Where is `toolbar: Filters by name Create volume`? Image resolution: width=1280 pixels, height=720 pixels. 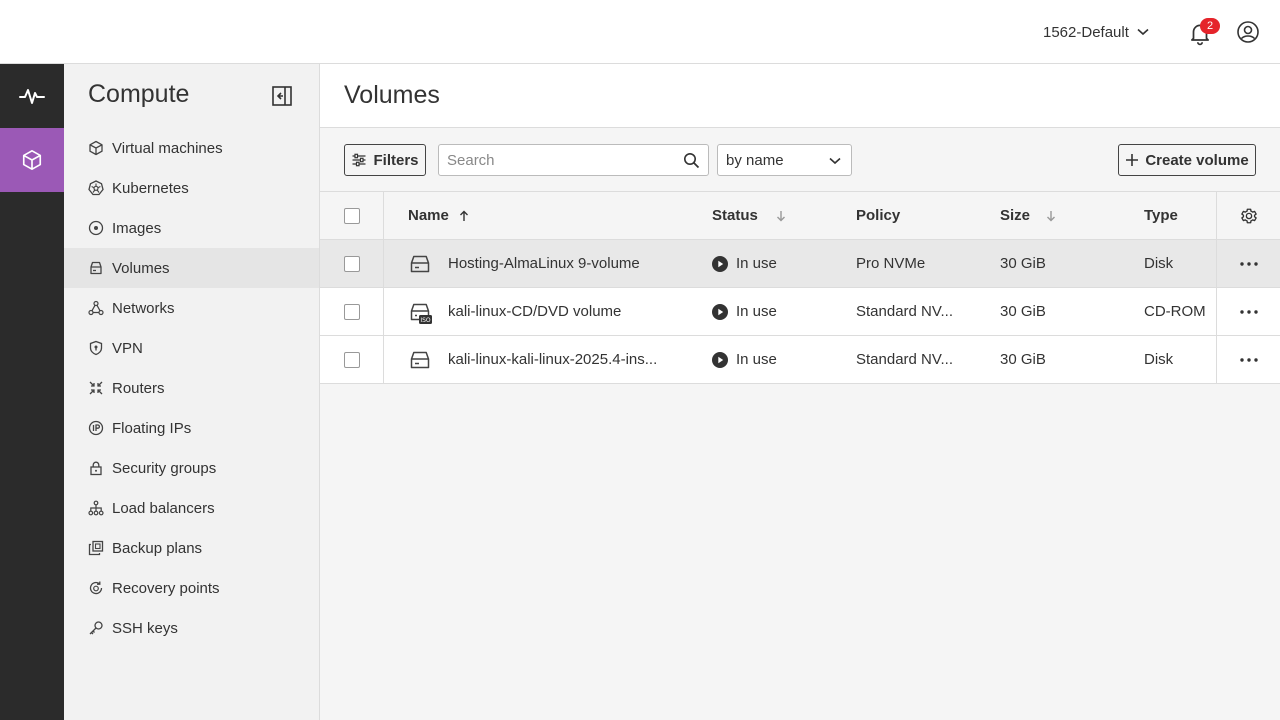
toolbar: Filters by name Create volume is located at coordinates (800, 160).